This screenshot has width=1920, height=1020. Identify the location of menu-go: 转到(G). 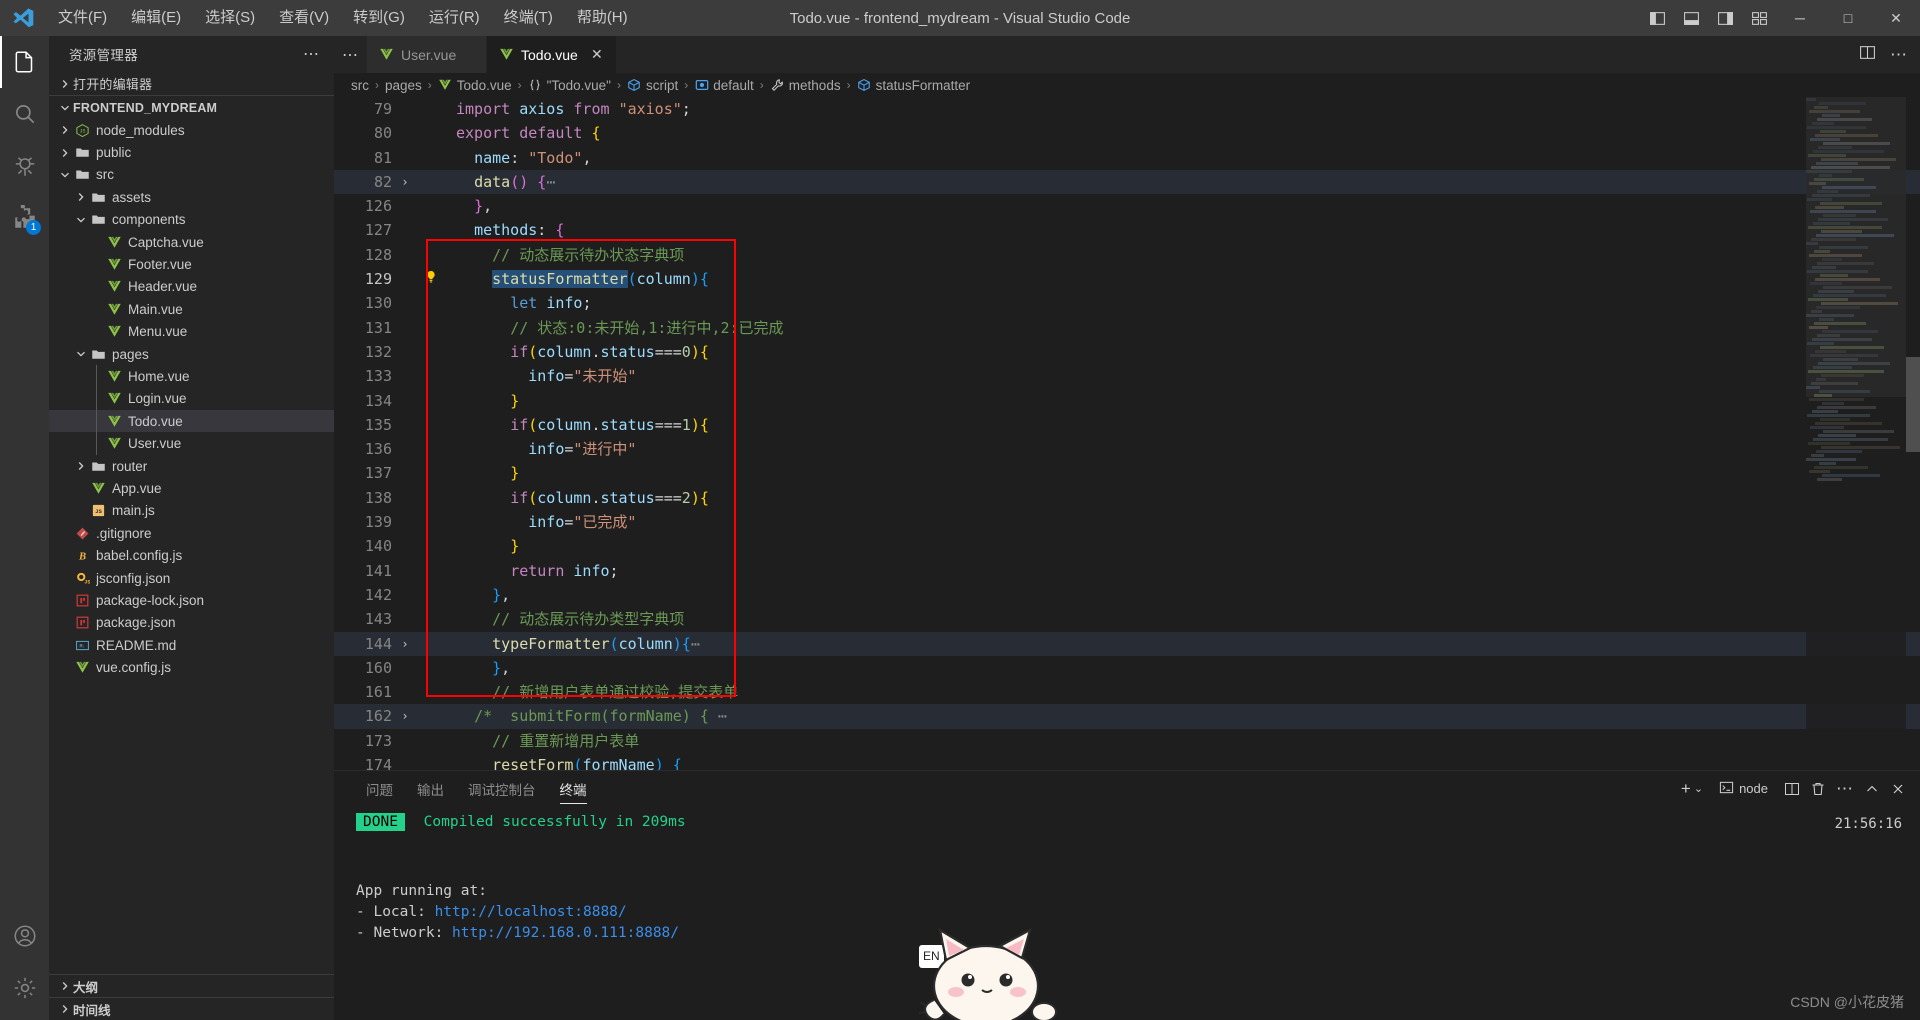
(379, 18).